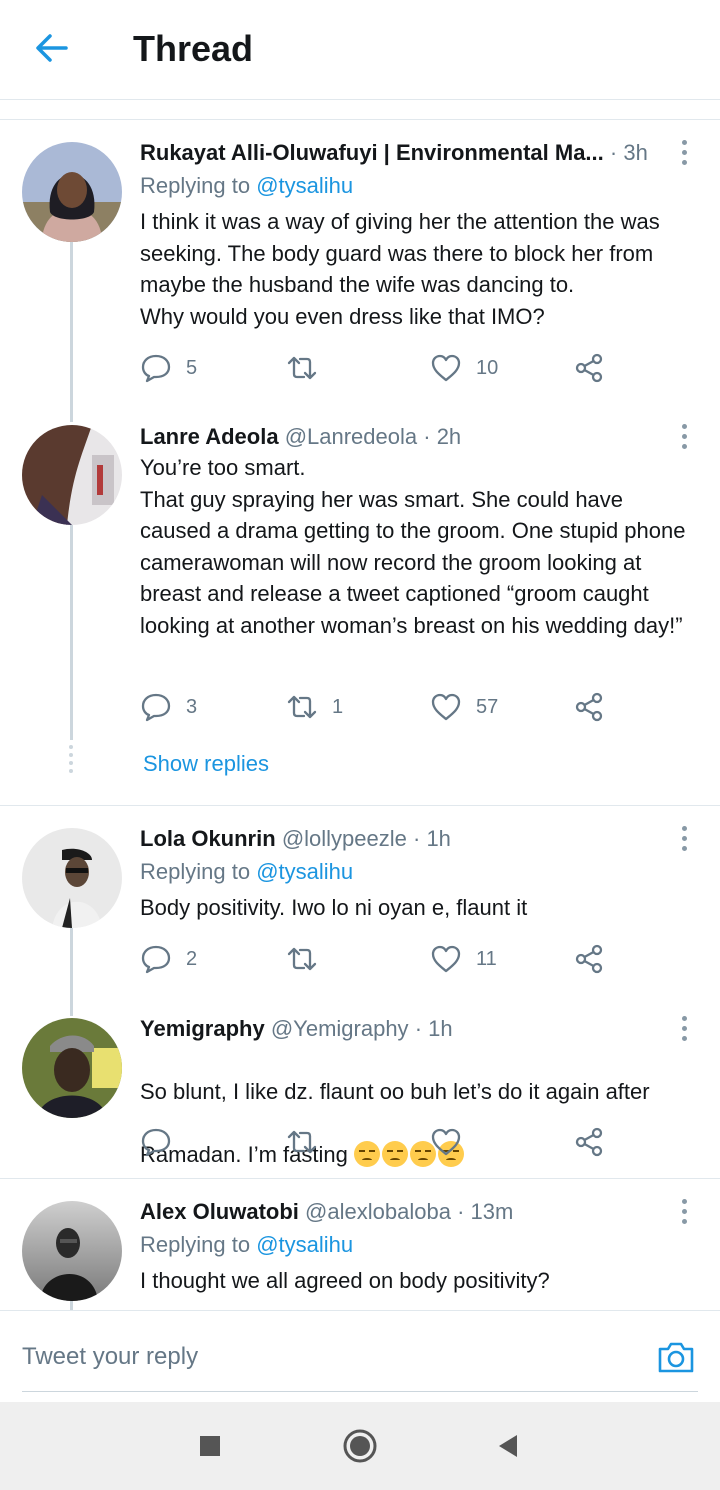 The height and width of the screenshot is (1490, 720). I want to click on tweet-actions: 3 1 57, so click(380, 707).